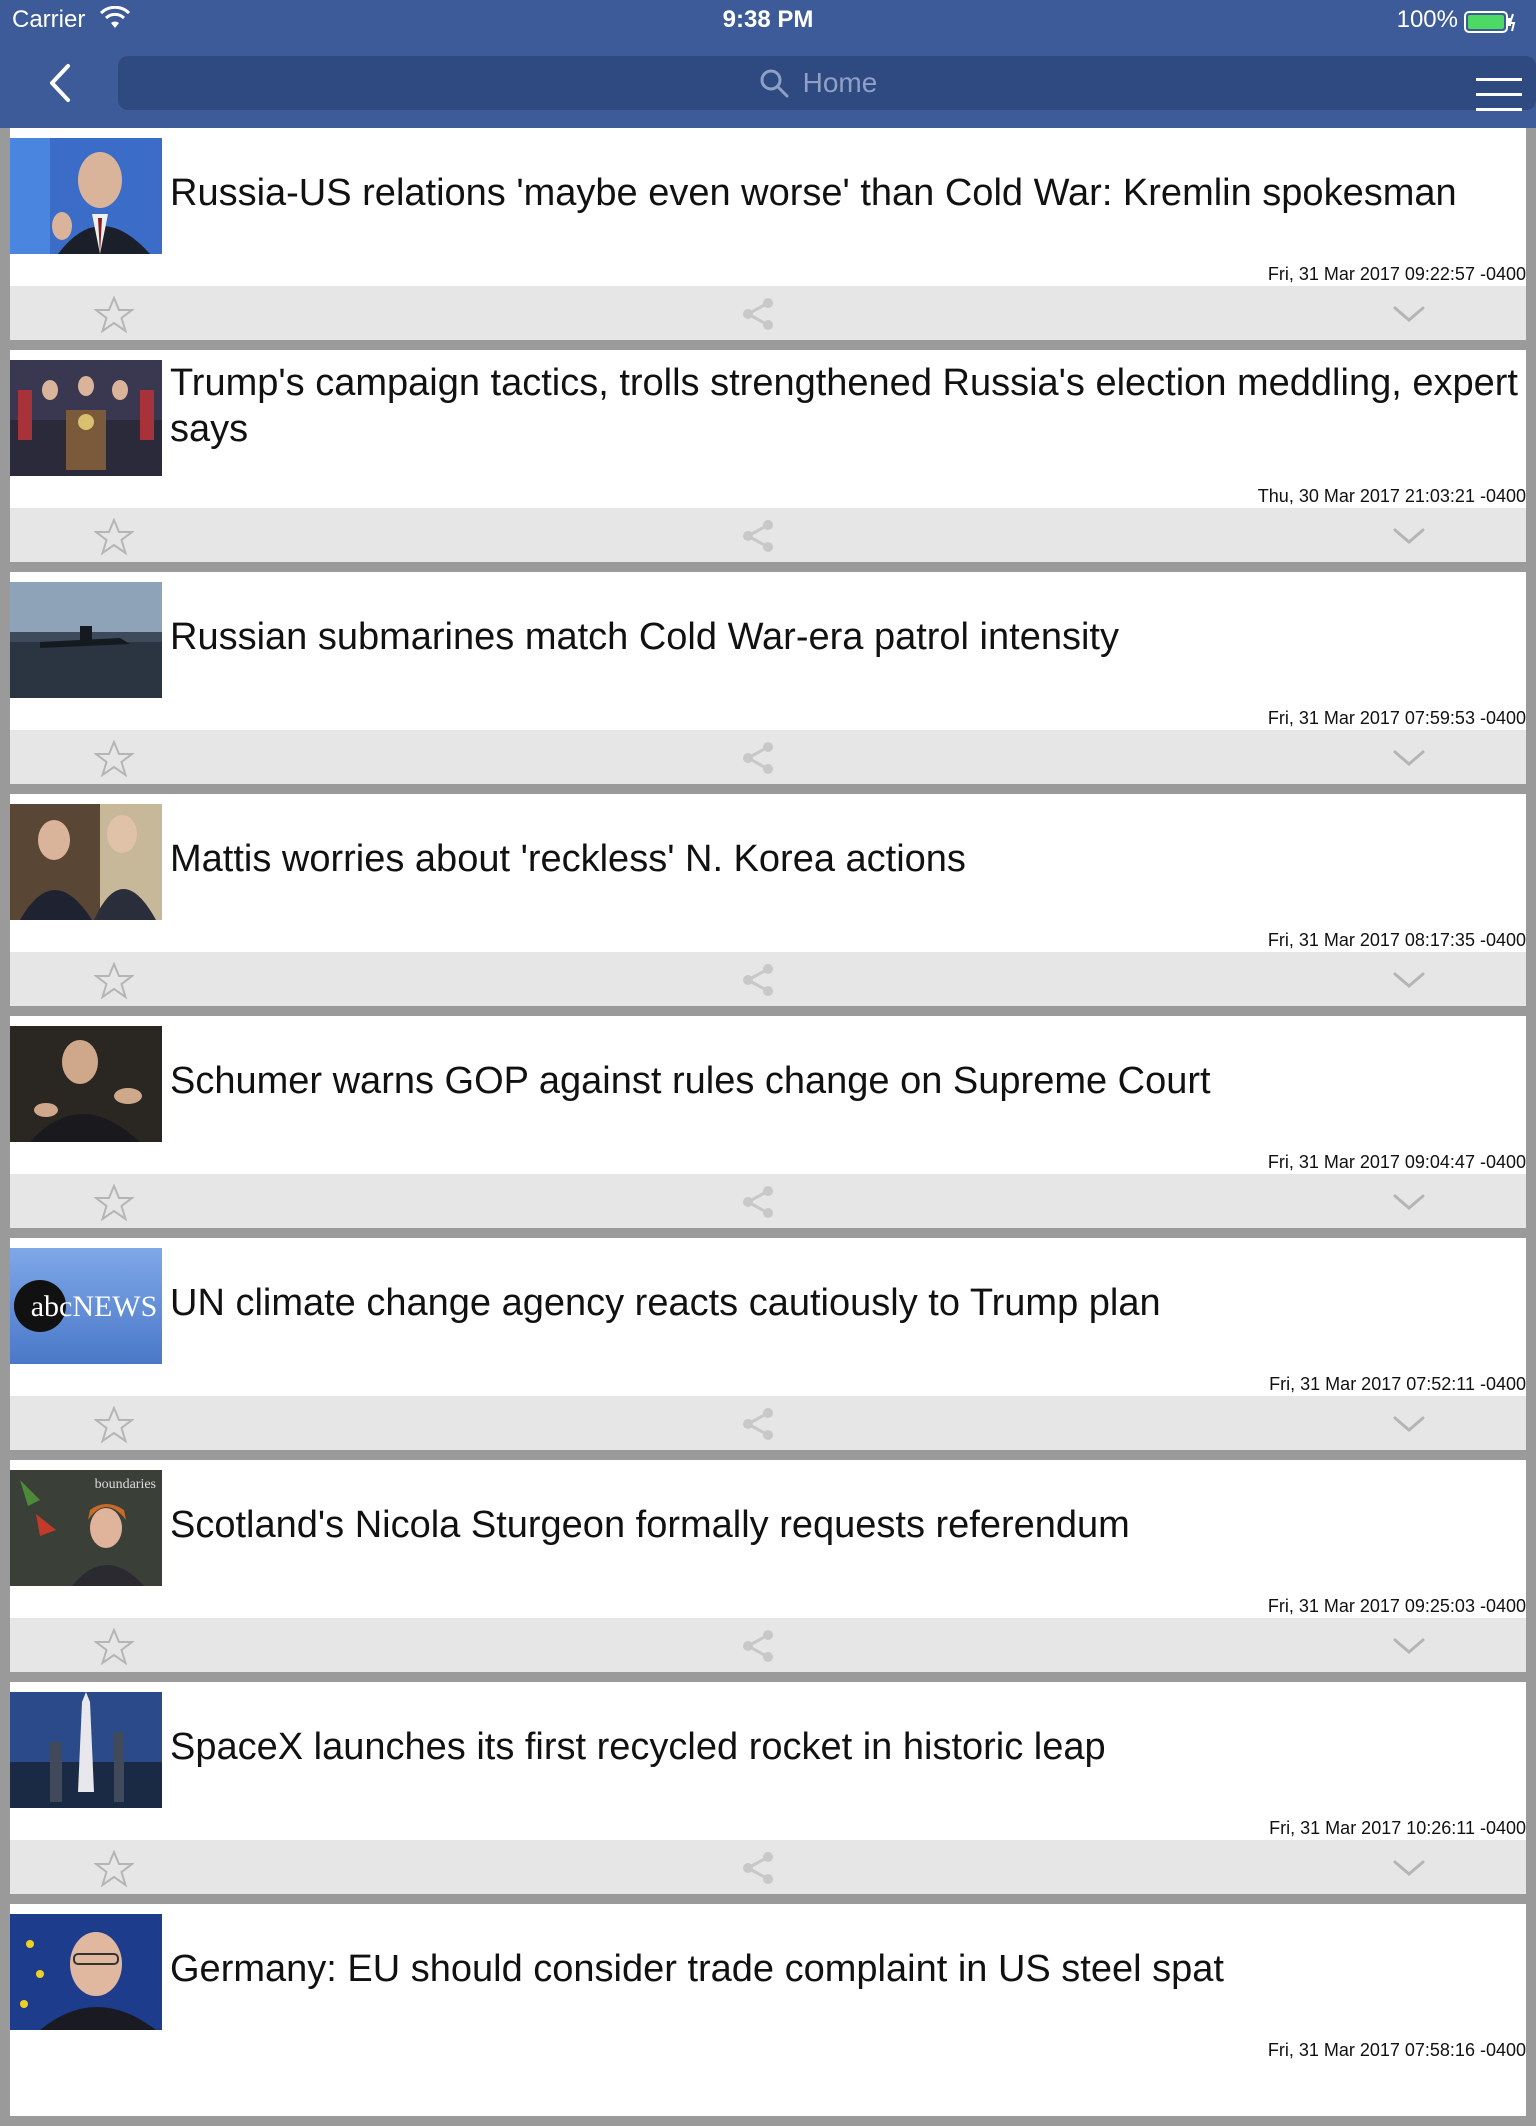  I want to click on back-button, so click(62, 83).